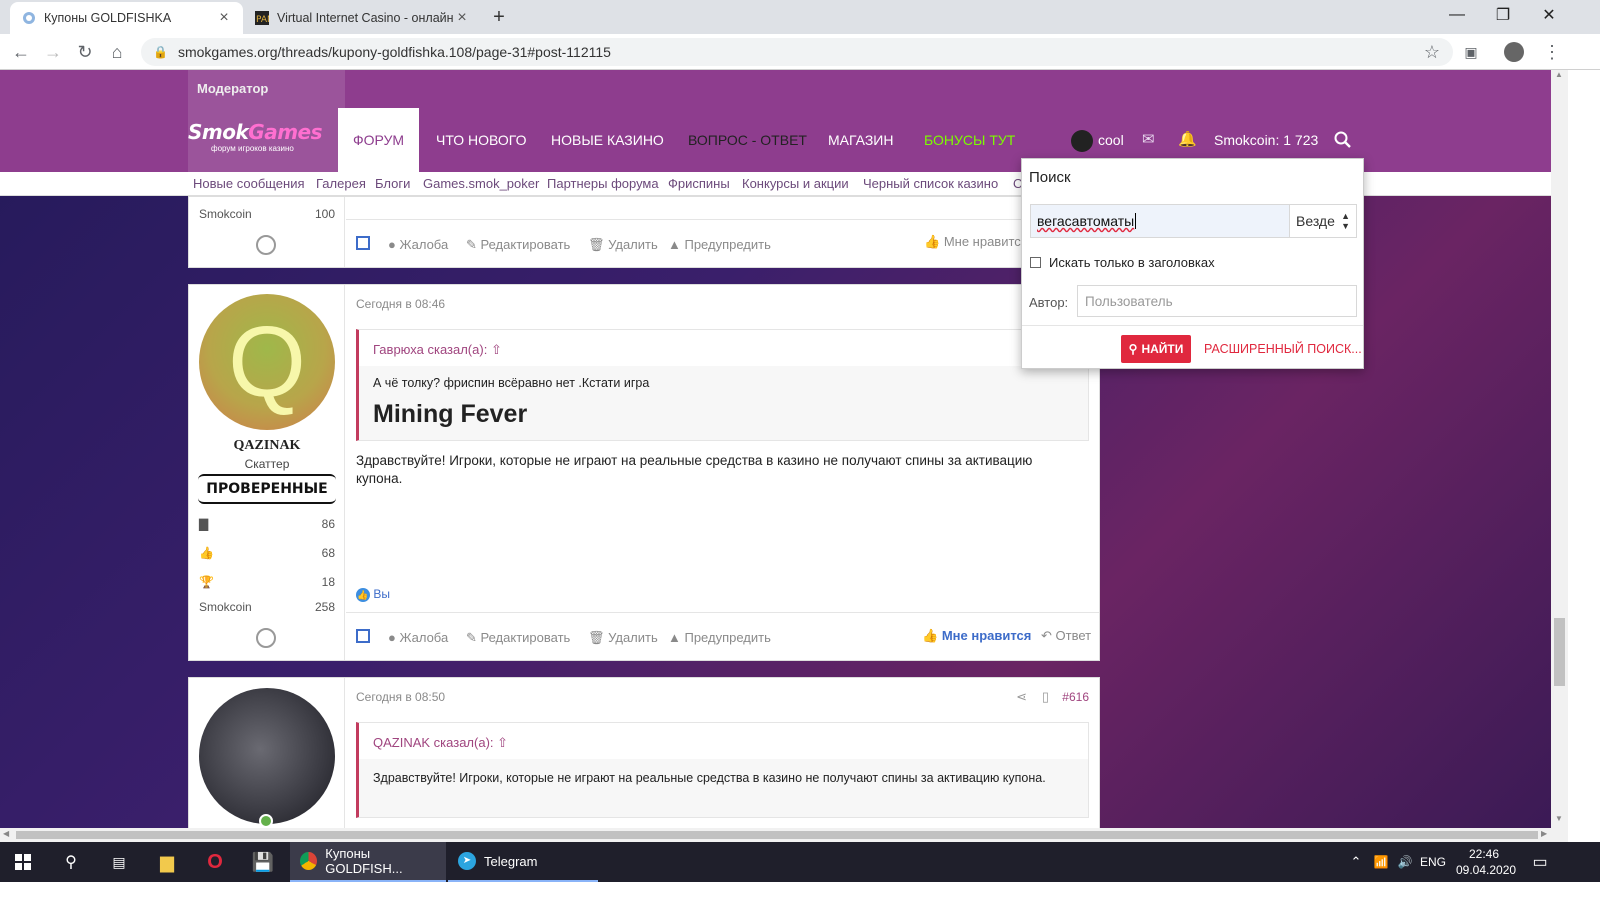 Image resolution: width=1600 pixels, height=900 pixels. I want to click on notifications-icon: ▭, so click(1540, 862).